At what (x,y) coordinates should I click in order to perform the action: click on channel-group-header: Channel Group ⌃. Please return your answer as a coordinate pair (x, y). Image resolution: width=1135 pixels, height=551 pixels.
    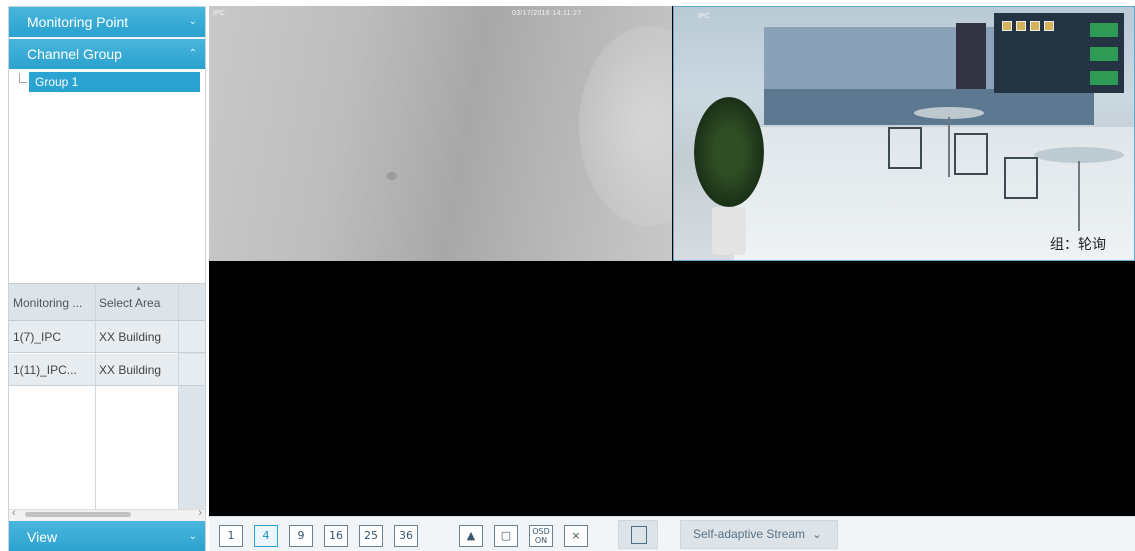
    Looking at the image, I should click on (107, 54).